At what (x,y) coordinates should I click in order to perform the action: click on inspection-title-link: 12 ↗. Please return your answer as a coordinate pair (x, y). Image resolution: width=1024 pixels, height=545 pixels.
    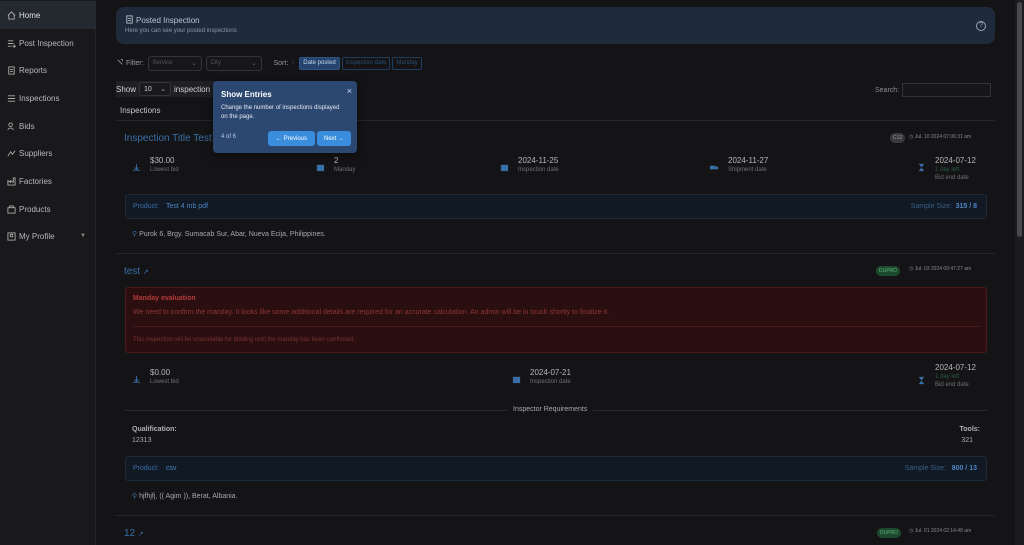
    Looking at the image, I should click on (134, 533).